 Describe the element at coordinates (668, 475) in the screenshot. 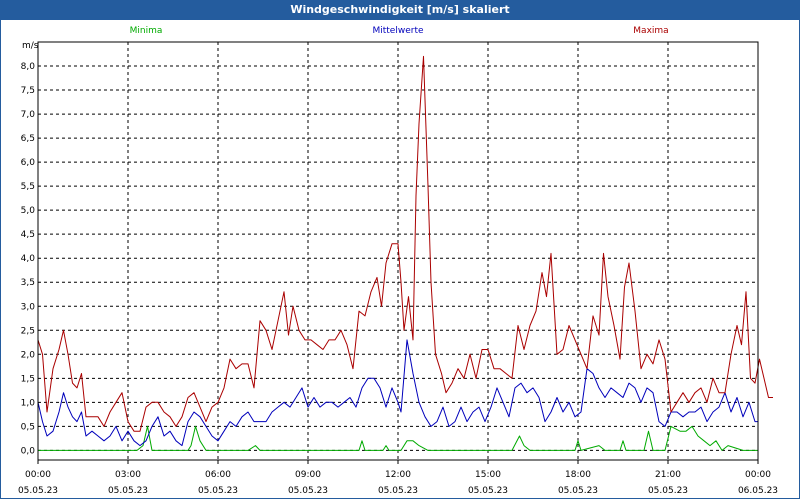

I see `x-tick-time: 21:00` at that location.